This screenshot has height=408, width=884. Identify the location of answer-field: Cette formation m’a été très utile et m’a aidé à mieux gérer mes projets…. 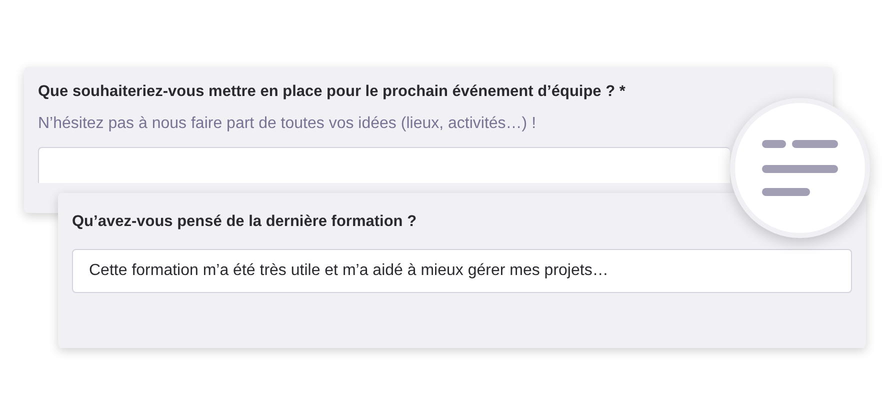
(462, 271).